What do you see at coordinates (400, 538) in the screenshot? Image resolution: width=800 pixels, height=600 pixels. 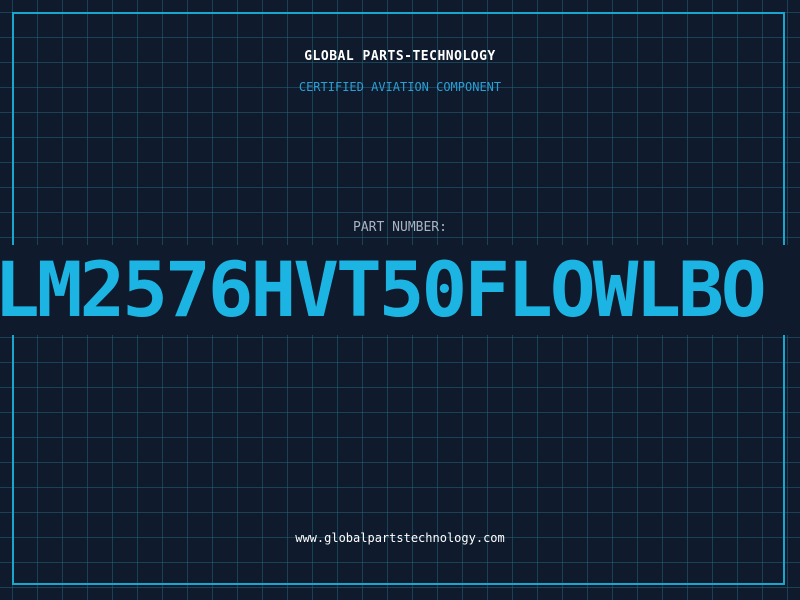 I see `website-url: www.globalpartstechnology.com` at bounding box center [400, 538].